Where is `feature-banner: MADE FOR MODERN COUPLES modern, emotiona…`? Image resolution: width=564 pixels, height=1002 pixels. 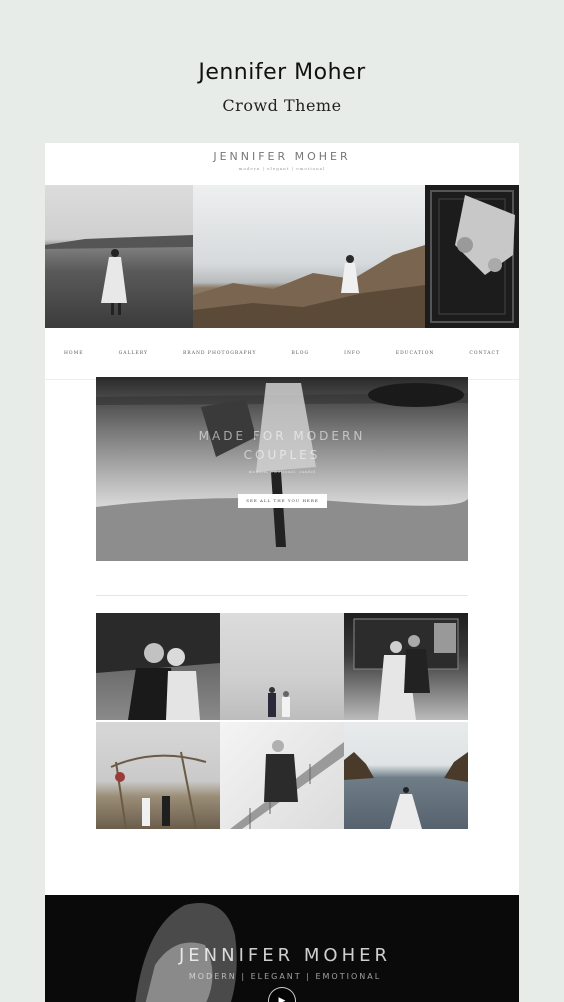
feature-banner: MADE FOR MODERN COUPLES modern, emotiona… is located at coordinates (282, 469).